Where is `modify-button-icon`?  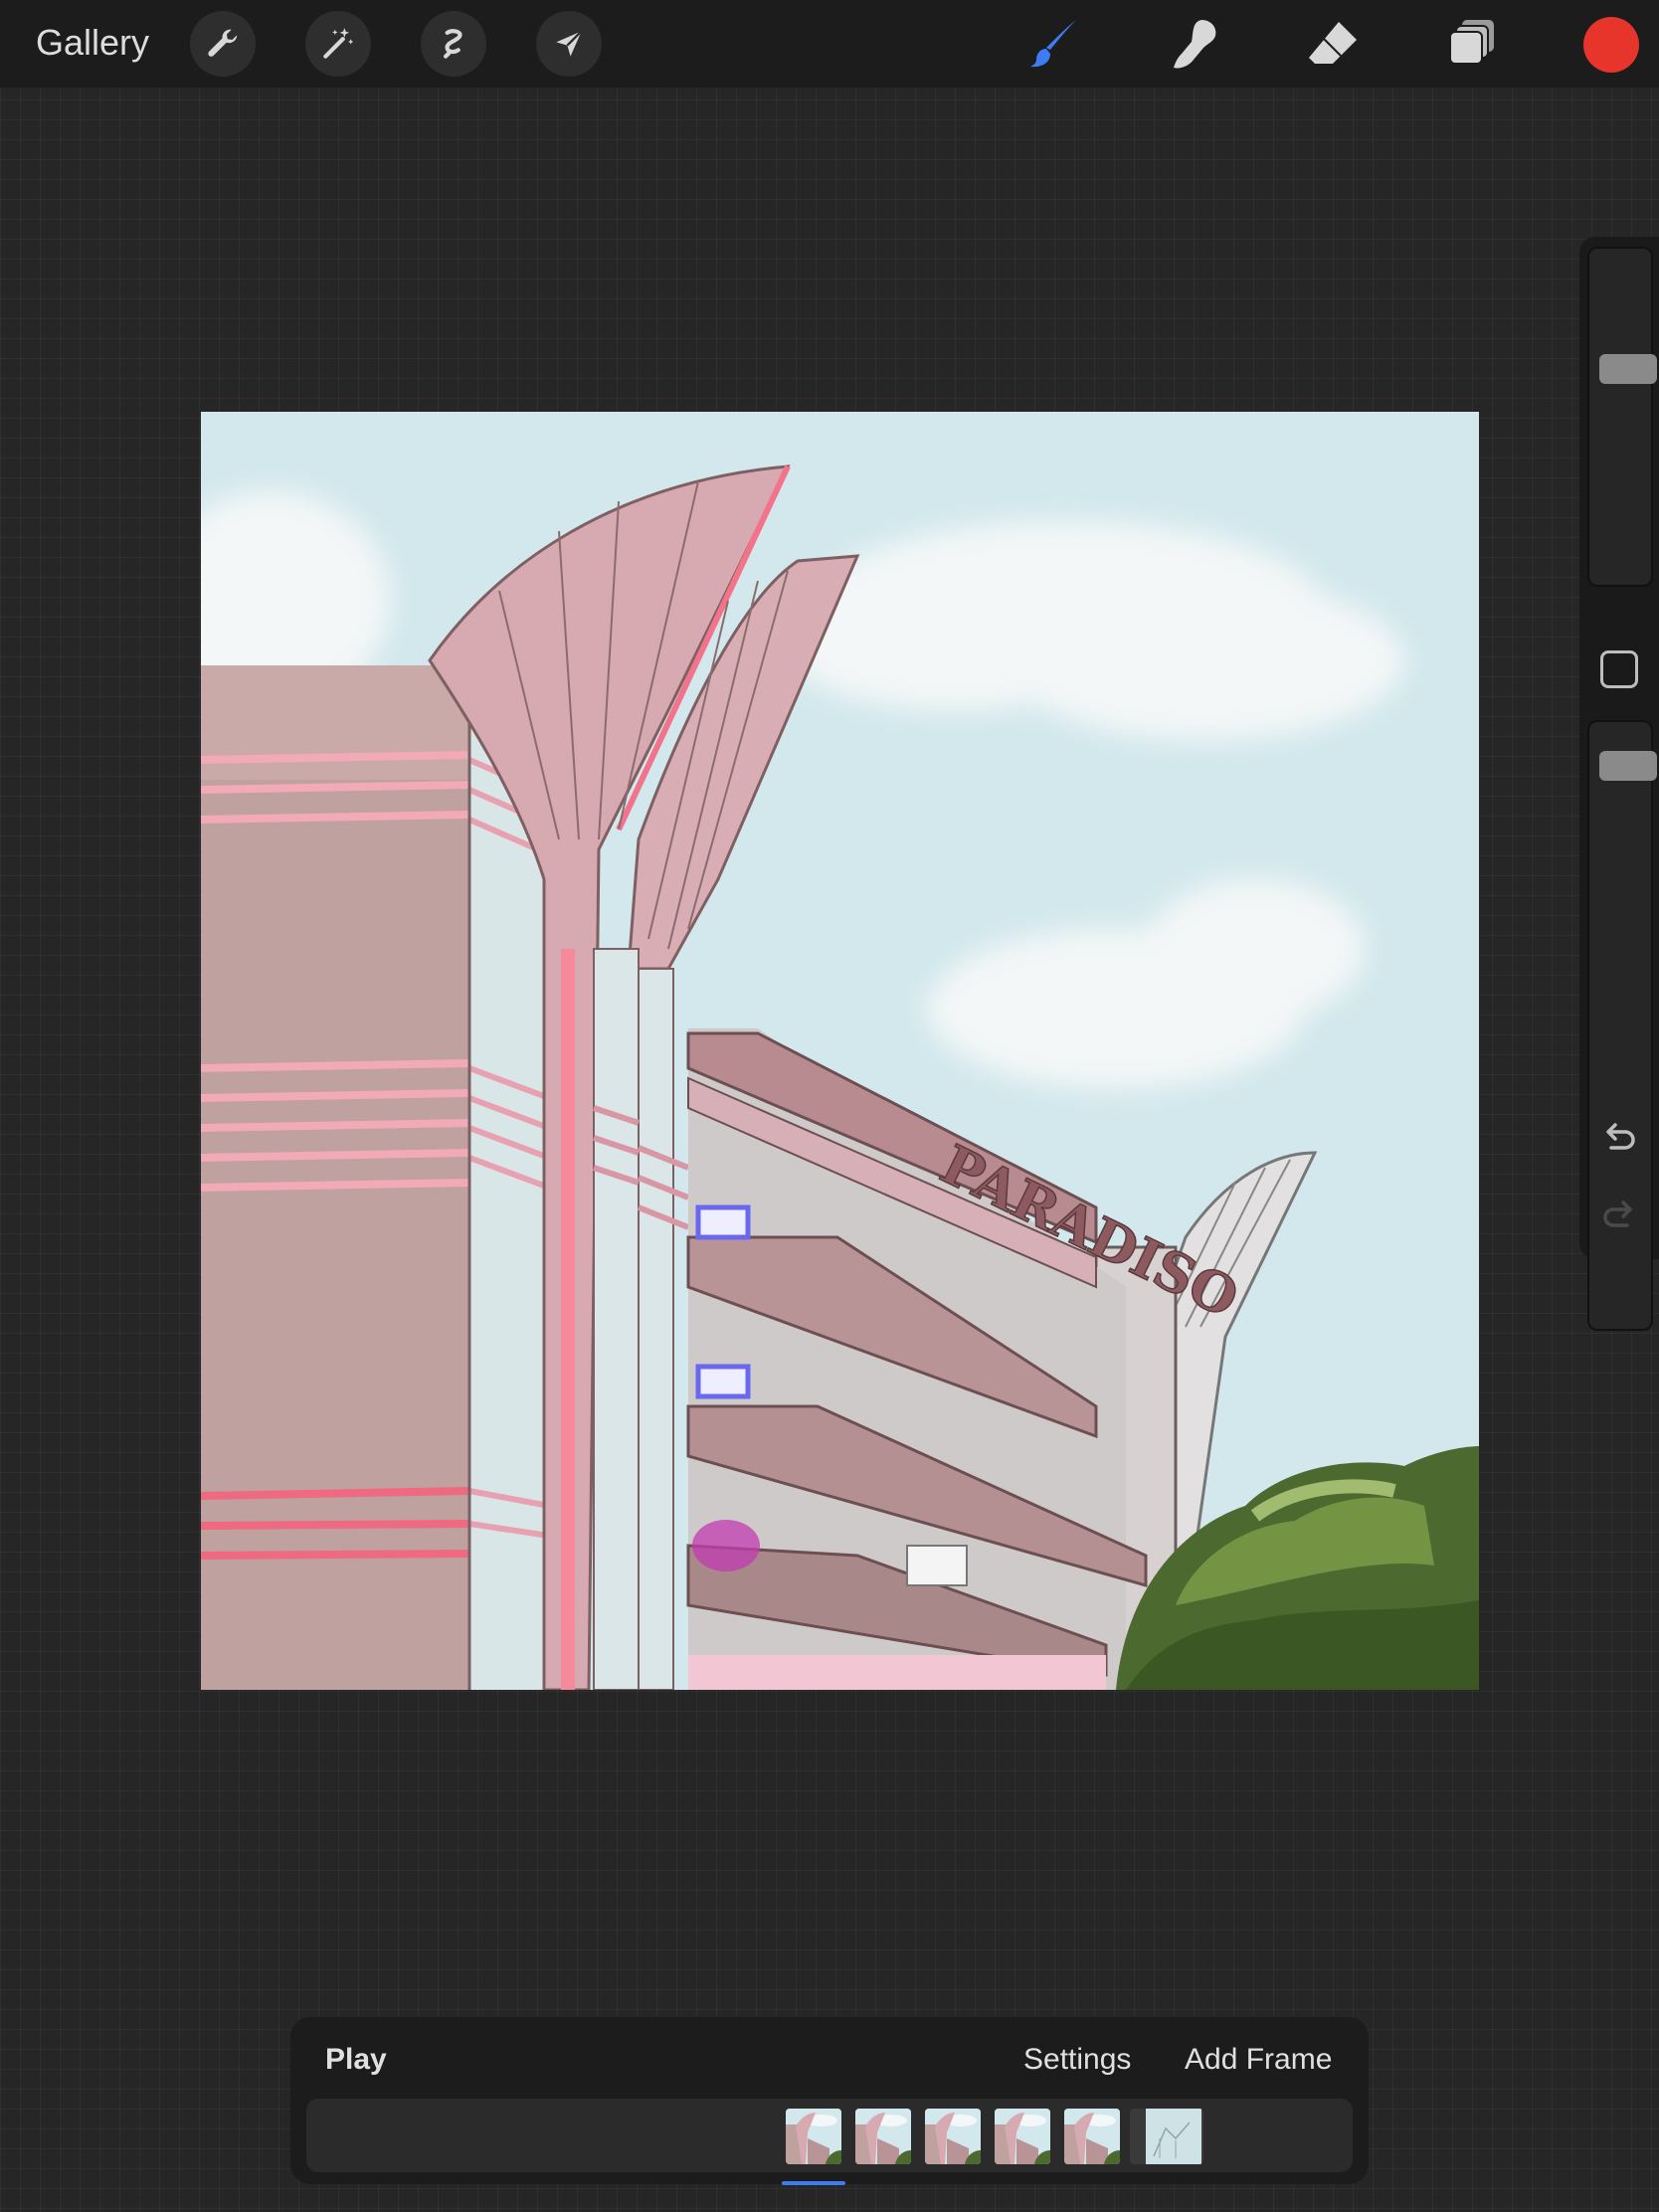 modify-button-icon is located at coordinates (1619, 669).